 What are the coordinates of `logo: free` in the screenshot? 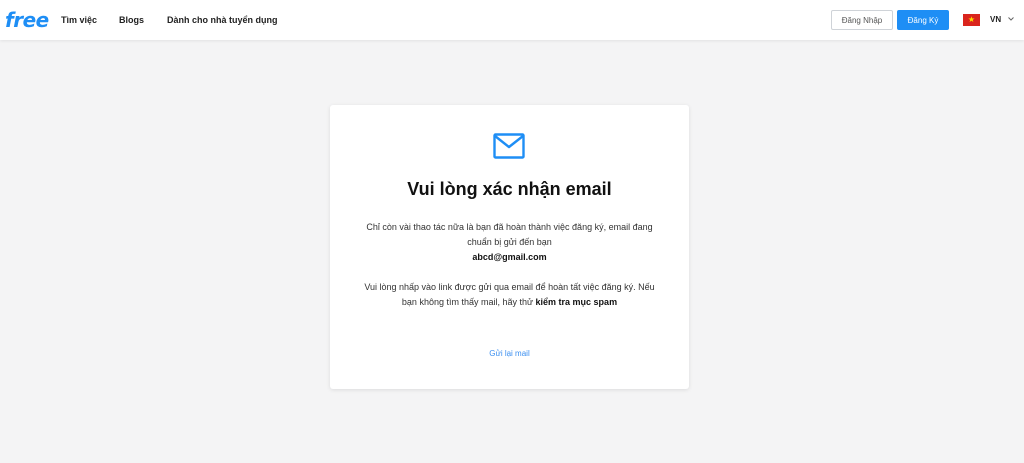 It's located at (27, 20).